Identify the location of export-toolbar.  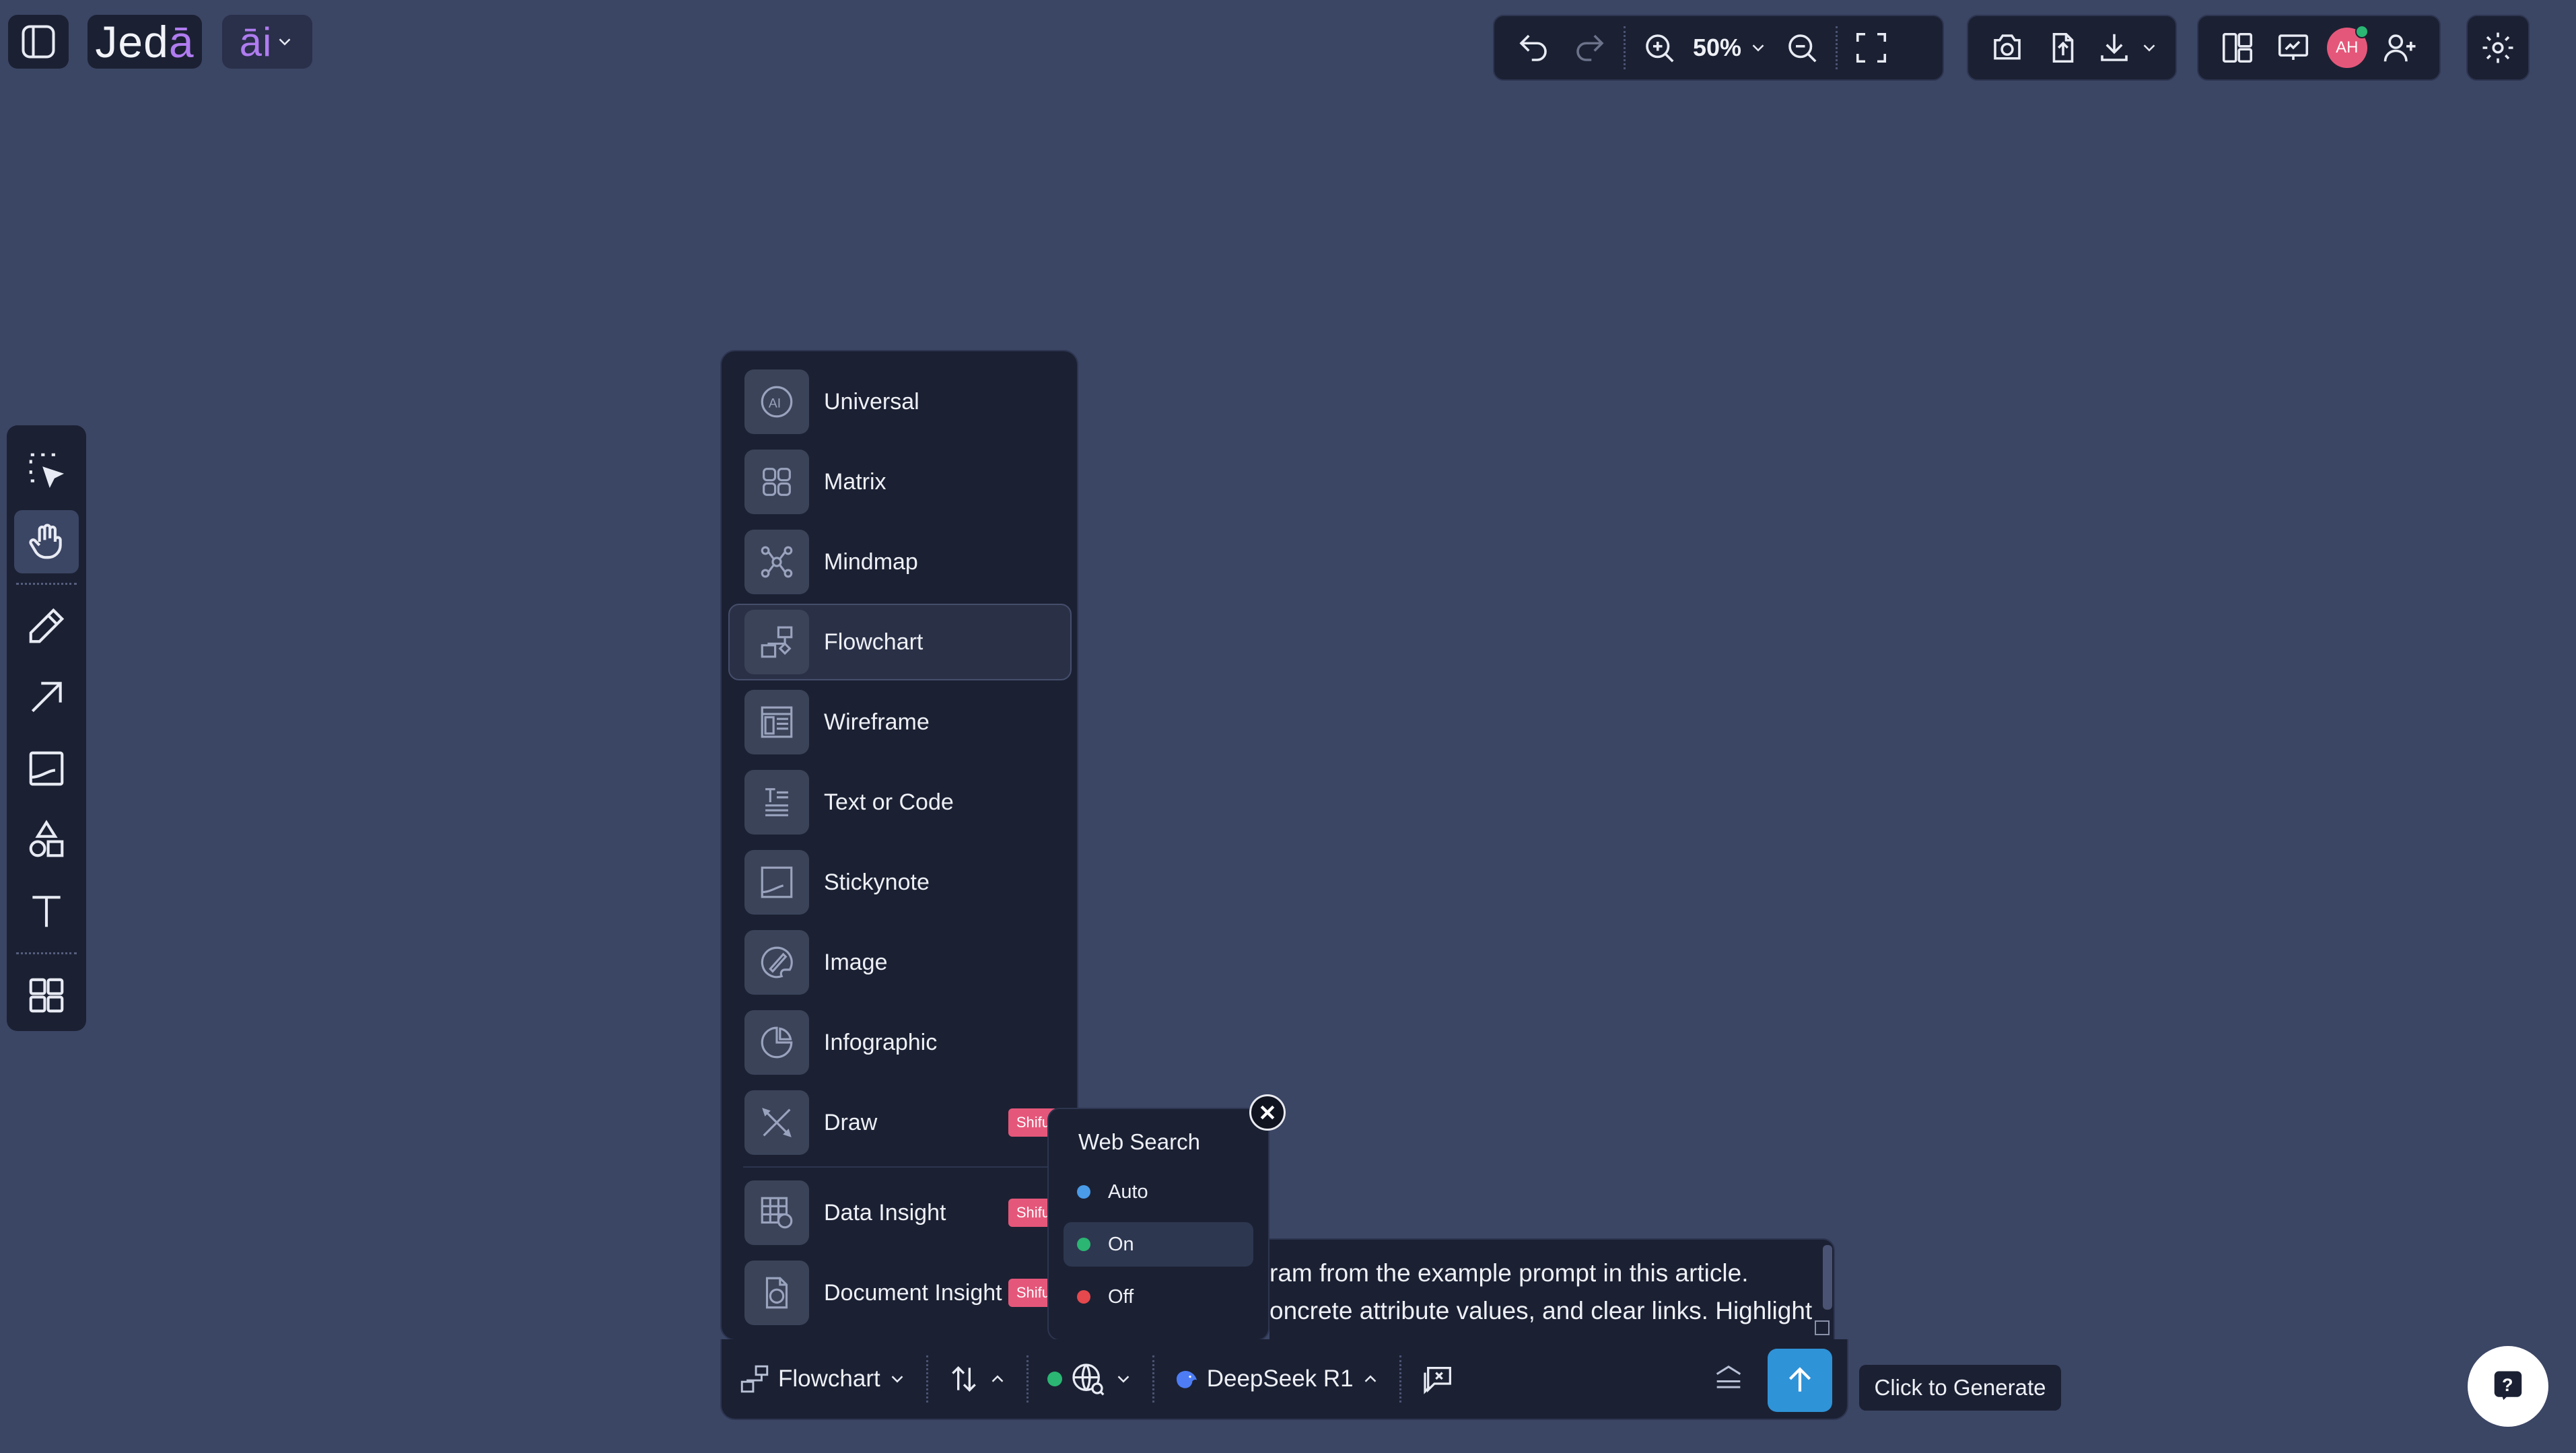
(2072, 48).